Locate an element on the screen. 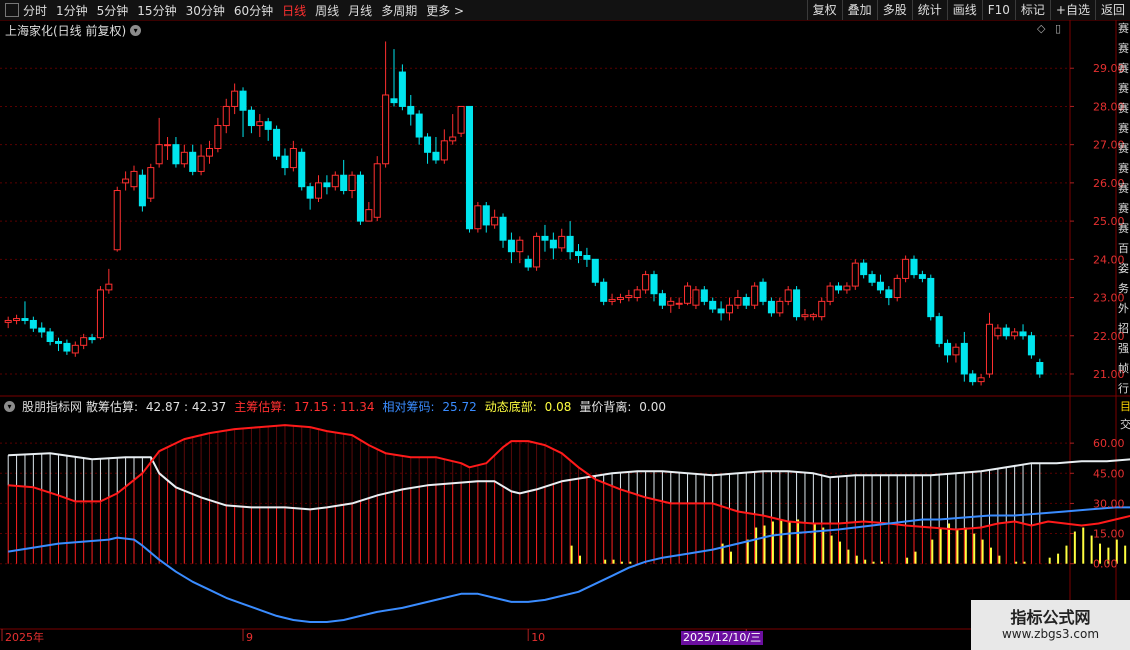  watchlist-stock-initial: 行 is located at coordinates (1124, 390).